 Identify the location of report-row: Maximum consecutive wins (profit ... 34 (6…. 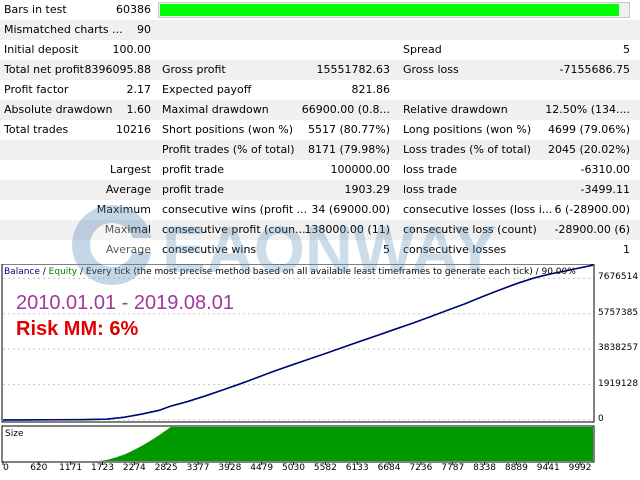
(320, 210).